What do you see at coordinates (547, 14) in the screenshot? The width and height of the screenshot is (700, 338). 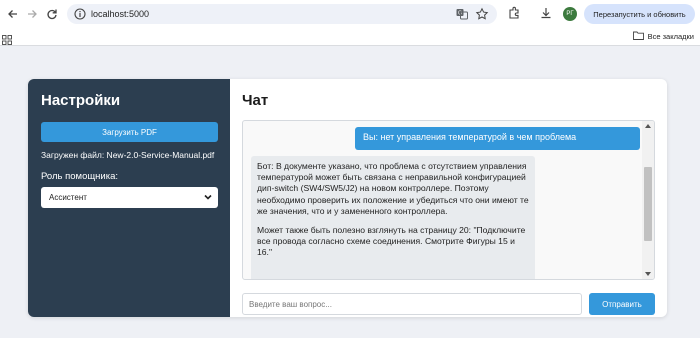 I see `download-icon` at bounding box center [547, 14].